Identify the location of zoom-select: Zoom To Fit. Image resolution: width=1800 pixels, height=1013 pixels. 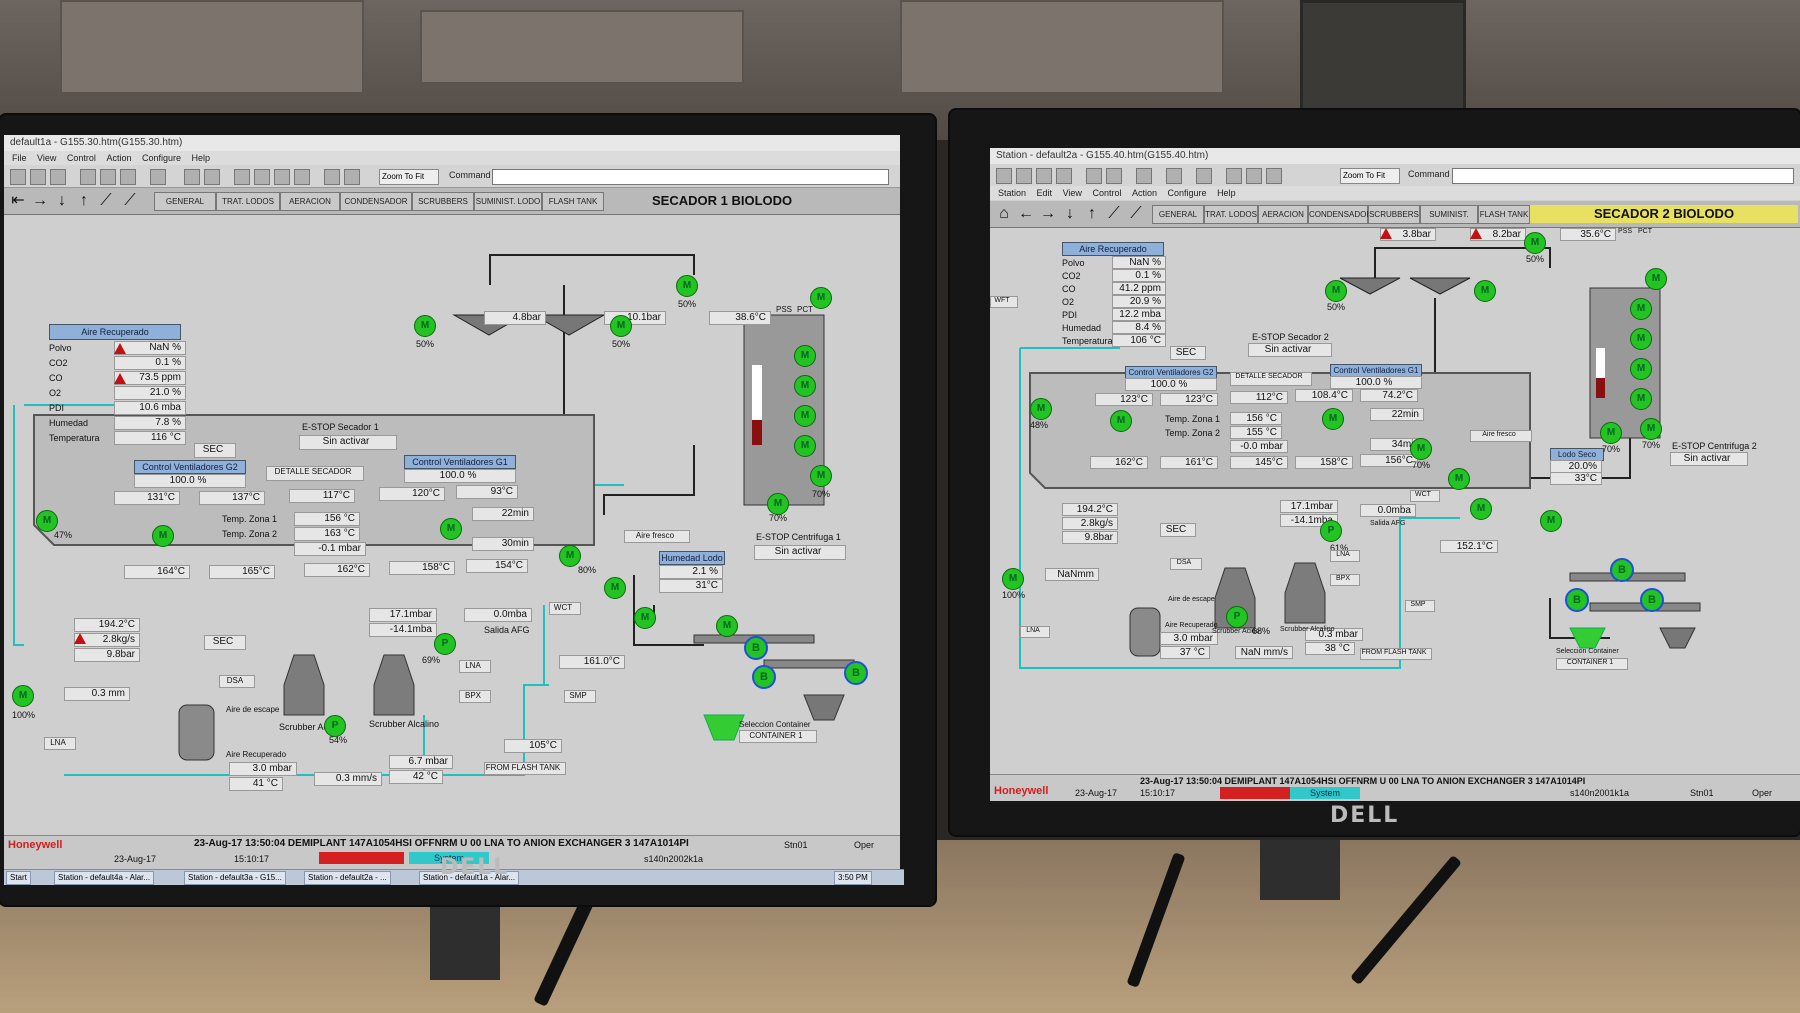
(1370, 176).